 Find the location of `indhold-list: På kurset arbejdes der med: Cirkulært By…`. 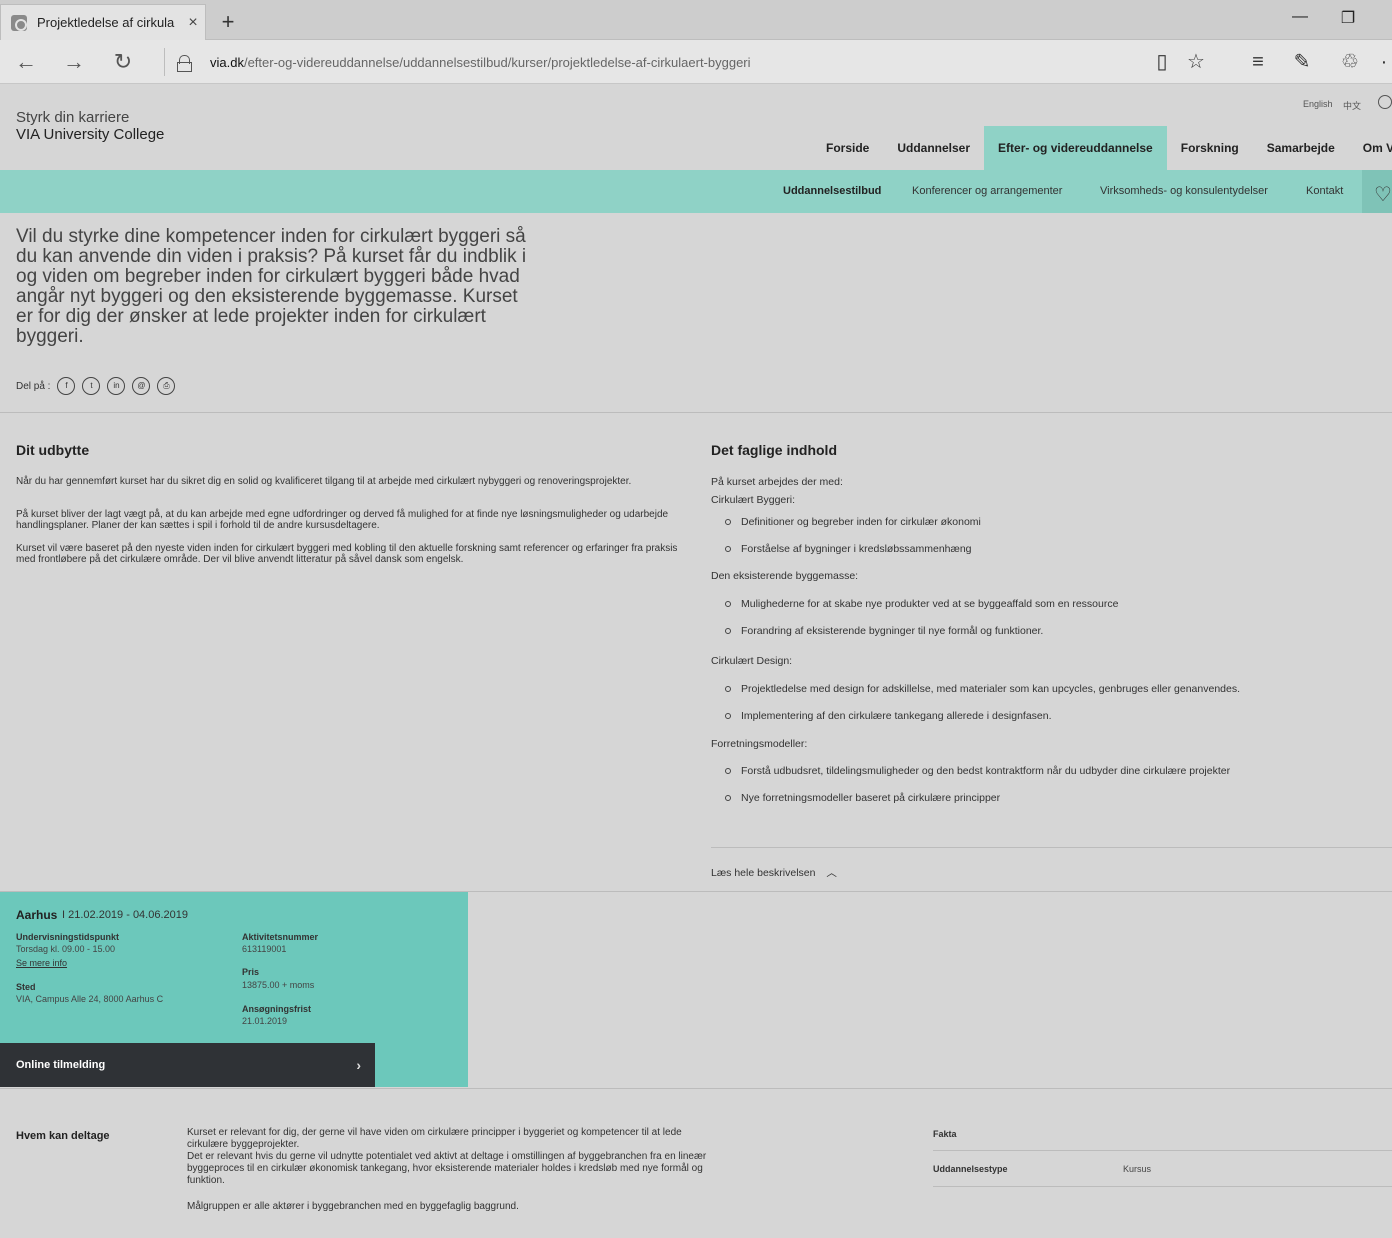

indhold-list: På kurset arbejdes der med: Cirkulært By… is located at coordinates (1021, 646).